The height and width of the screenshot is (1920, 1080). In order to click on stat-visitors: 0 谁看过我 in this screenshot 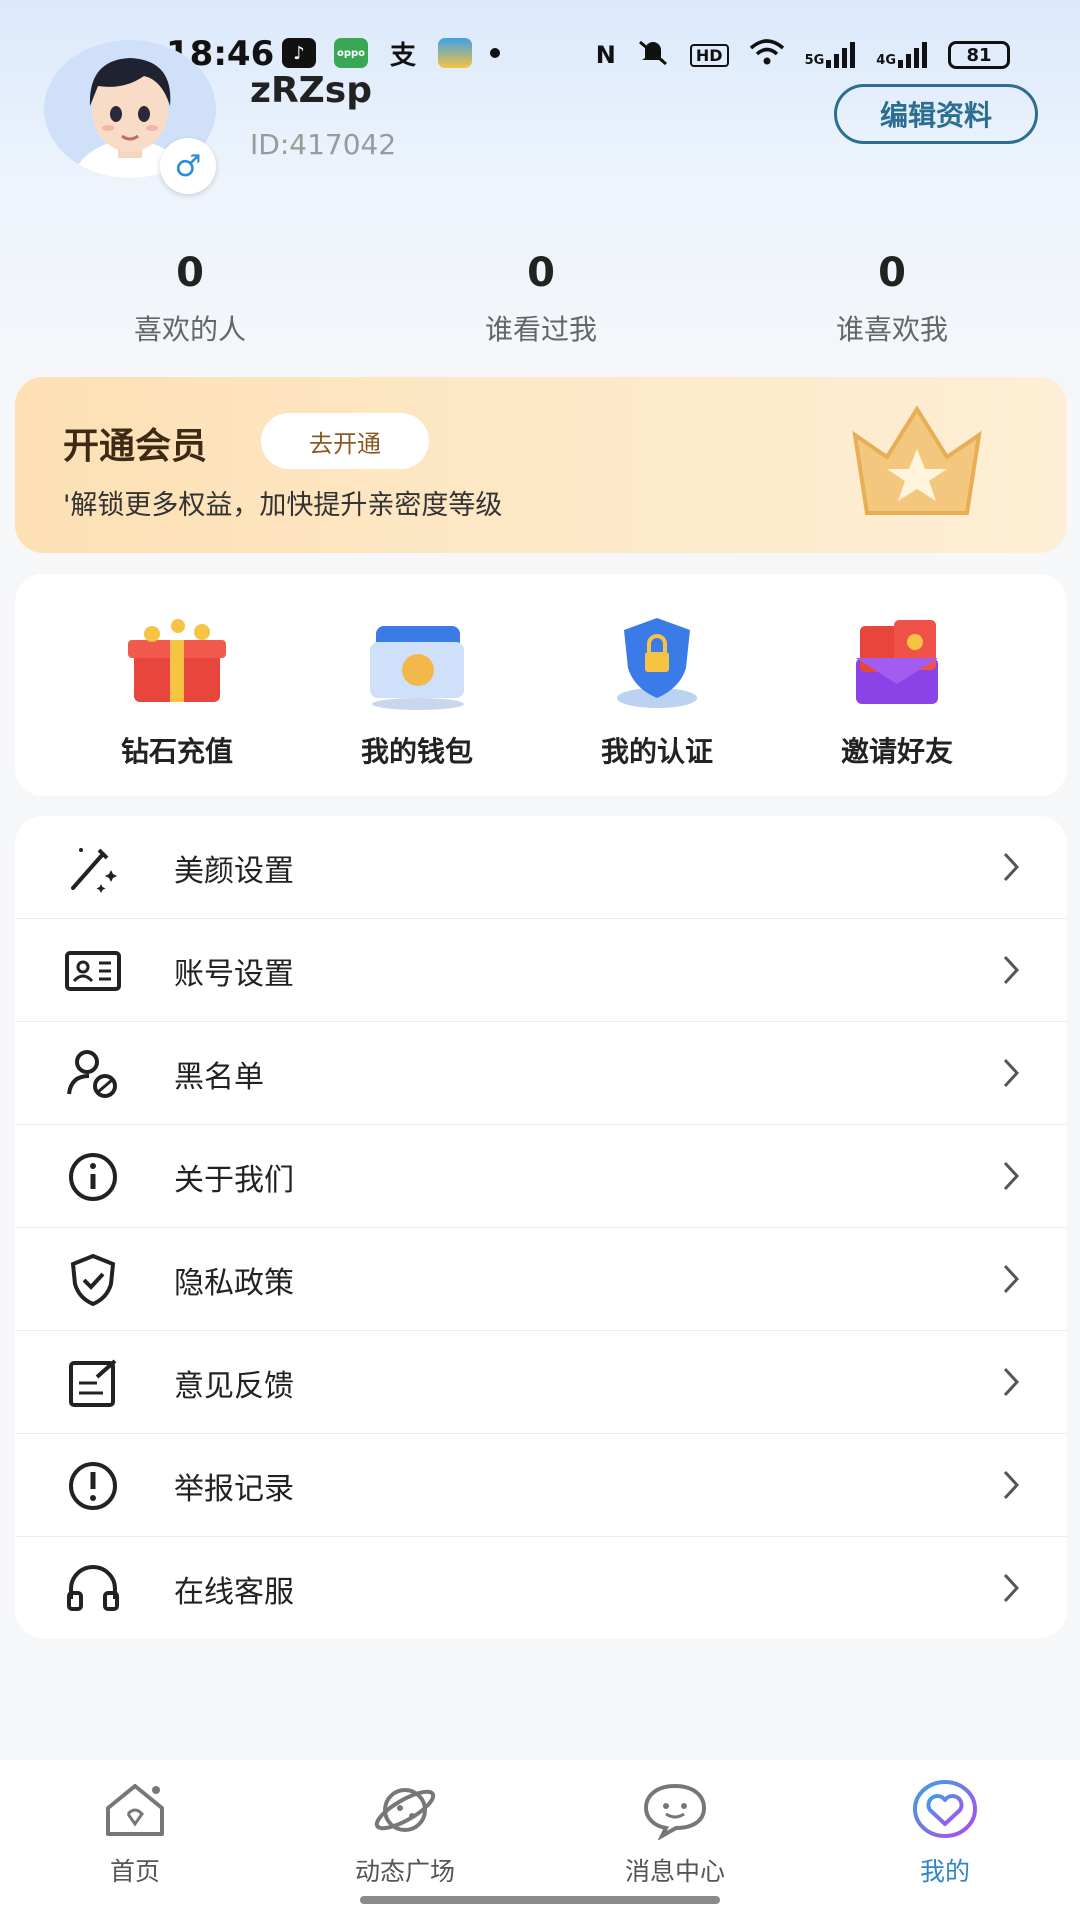, I will do `click(541, 299)`.